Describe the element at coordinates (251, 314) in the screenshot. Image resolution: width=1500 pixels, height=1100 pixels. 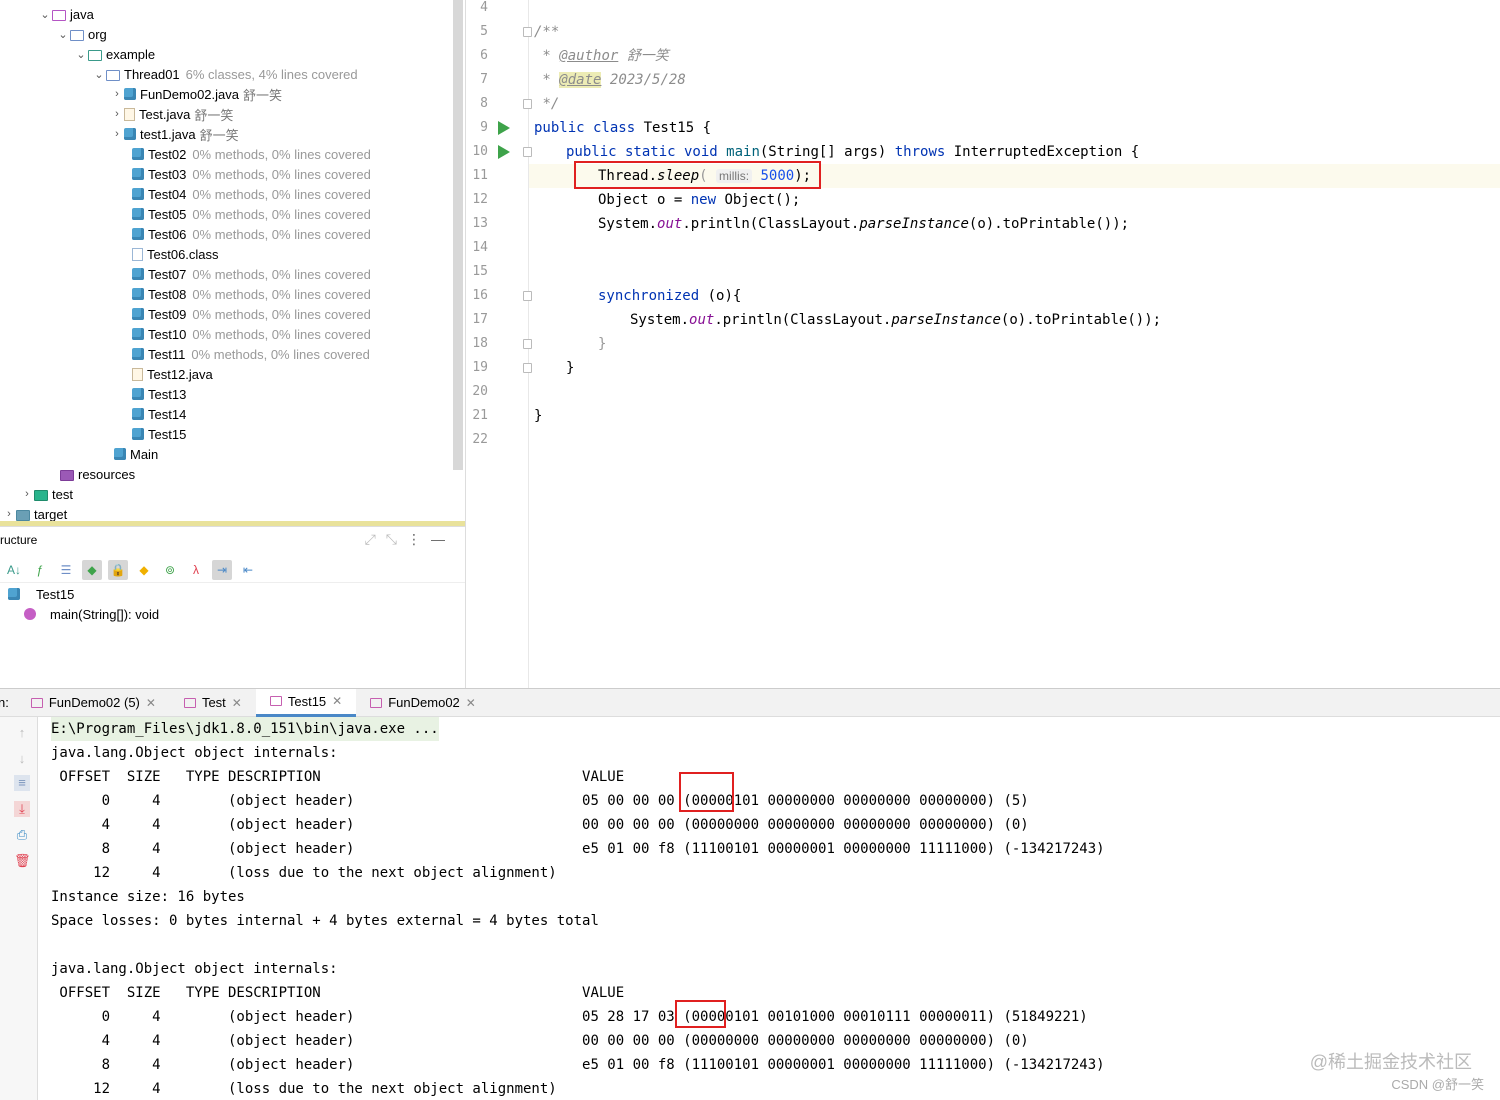
I see `tree-item-test09: Test09 0% methods, 0% lines covered` at that location.